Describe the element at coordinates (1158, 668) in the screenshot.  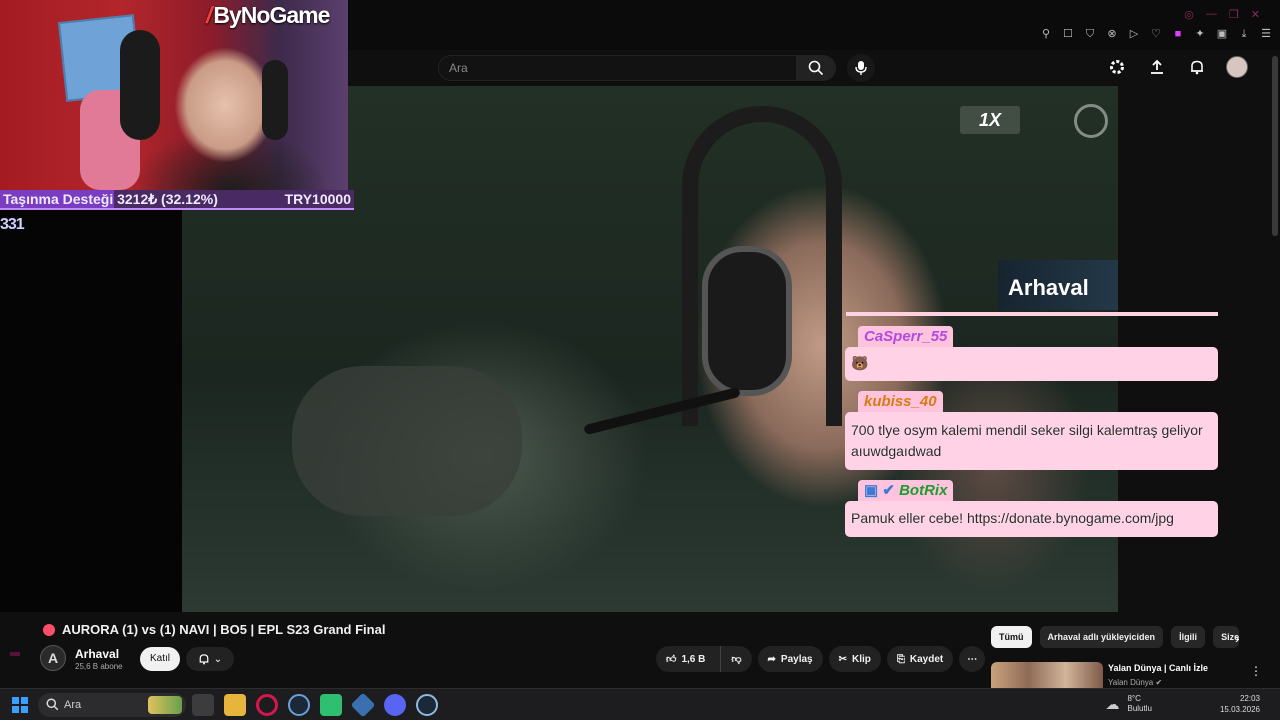
I see `recommendation-title: Yalan Dünya | Canlı İzle` at that location.